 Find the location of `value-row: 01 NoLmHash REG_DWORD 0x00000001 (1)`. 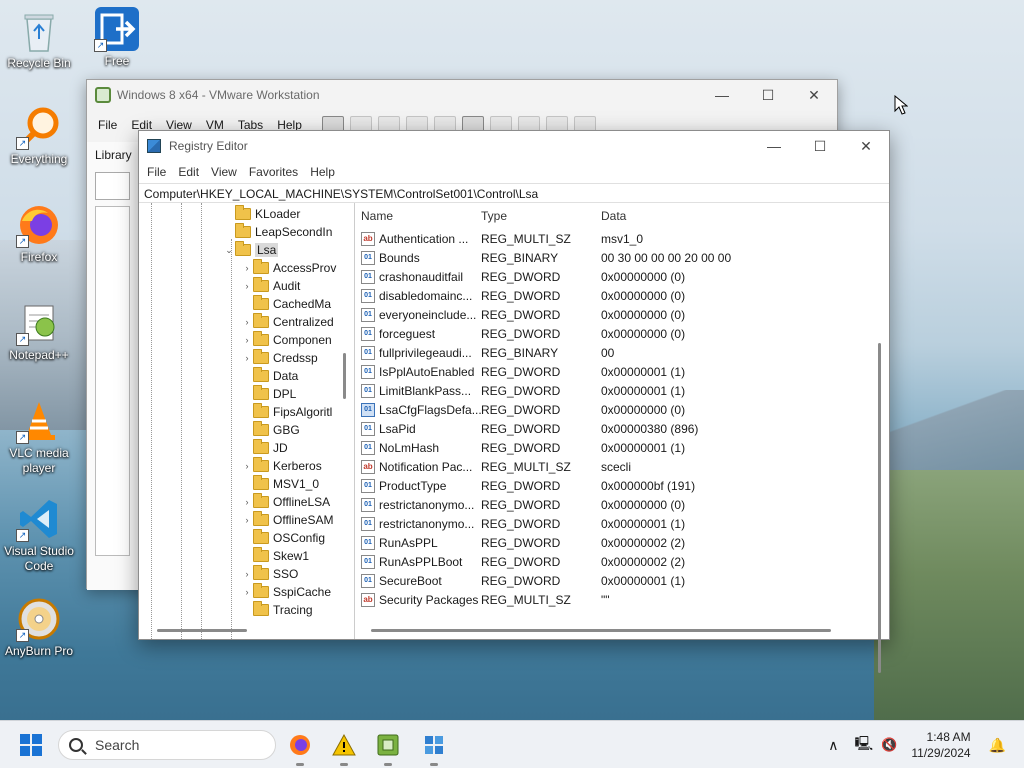

value-row: 01 NoLmHash REG_DWORD 0x00000001 (1) is located at coordinates (625, 447).